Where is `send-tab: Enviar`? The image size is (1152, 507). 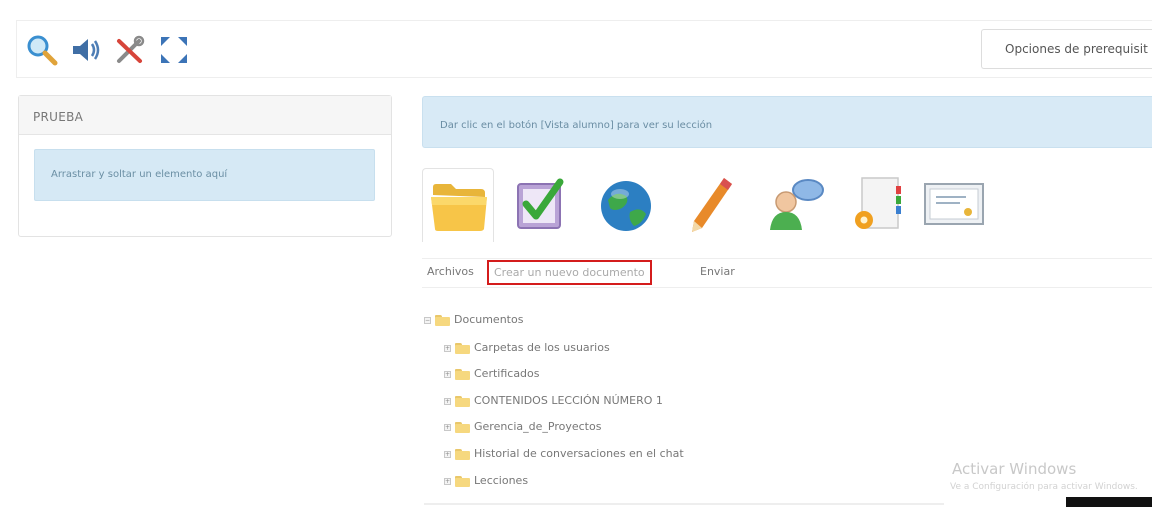 send-tab: Enviar is located at coordinates (717, 271).